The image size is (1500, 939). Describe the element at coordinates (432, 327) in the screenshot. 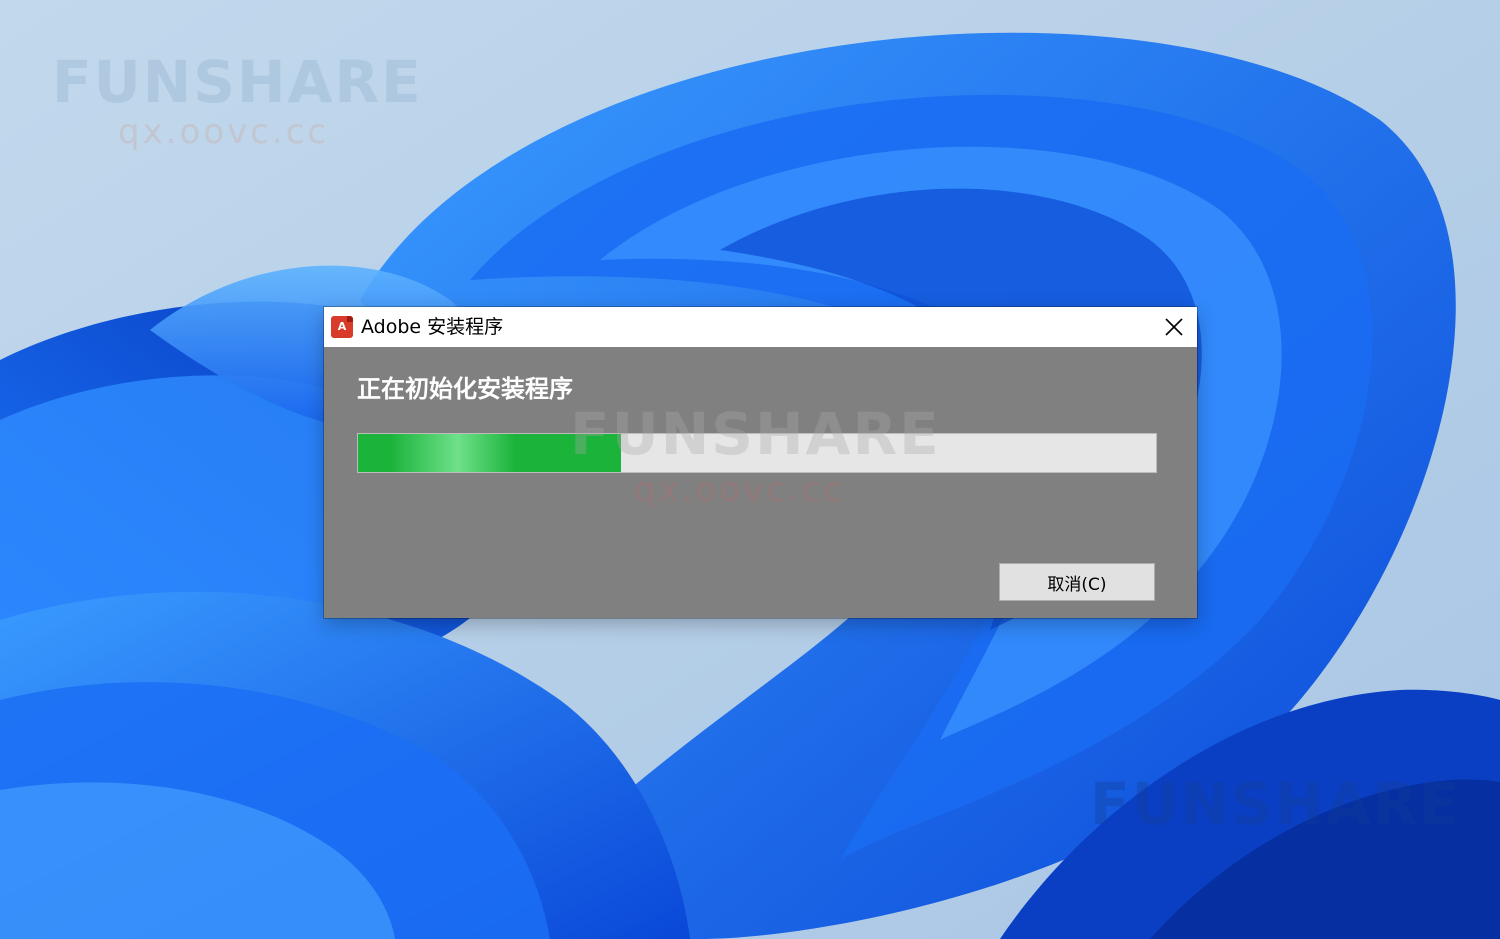

I see `dialog-title: Adobe 安装程序` at that location.